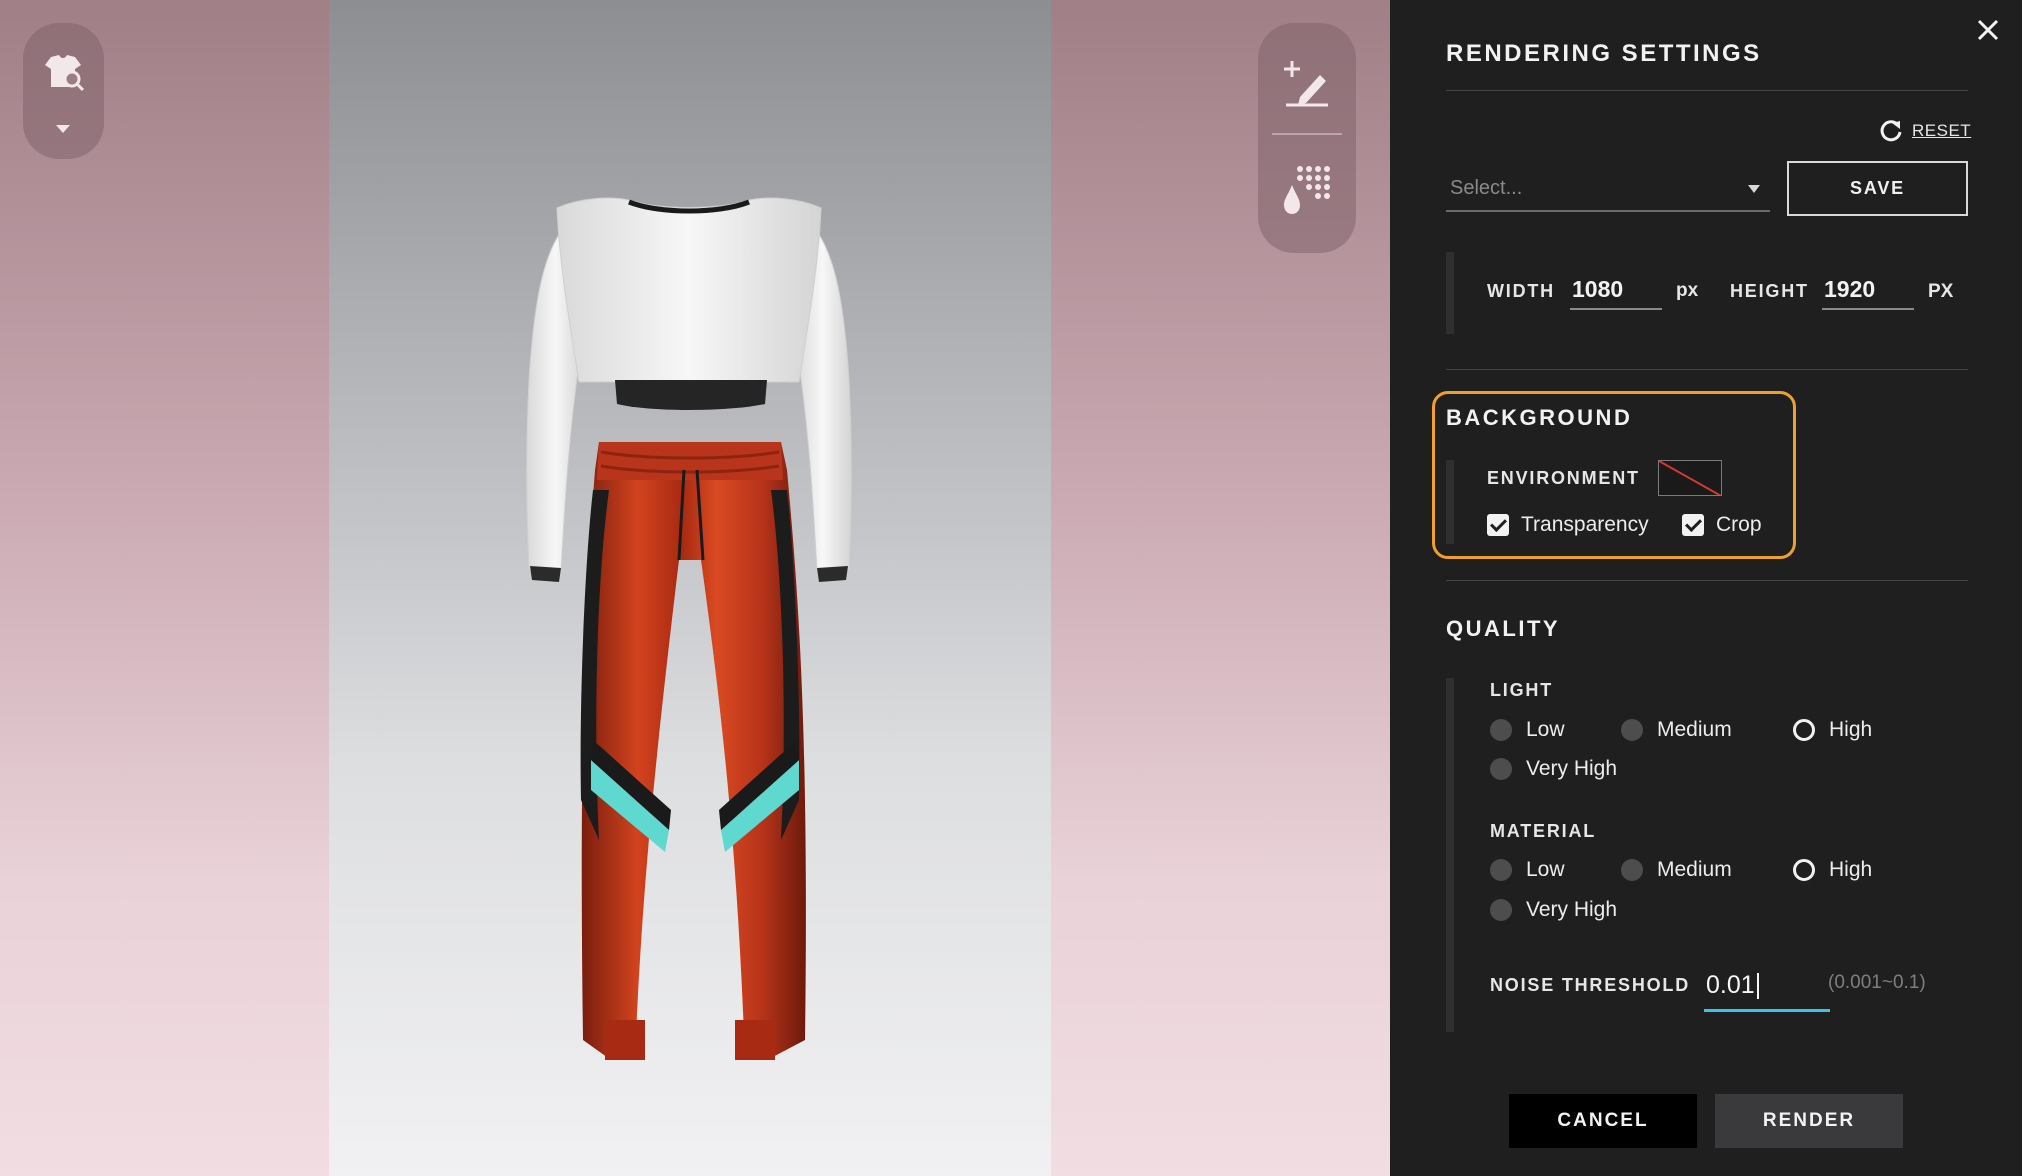 The image size is (2022, 1176). I want to click on crop-label: Crop, so click(1739, 524).